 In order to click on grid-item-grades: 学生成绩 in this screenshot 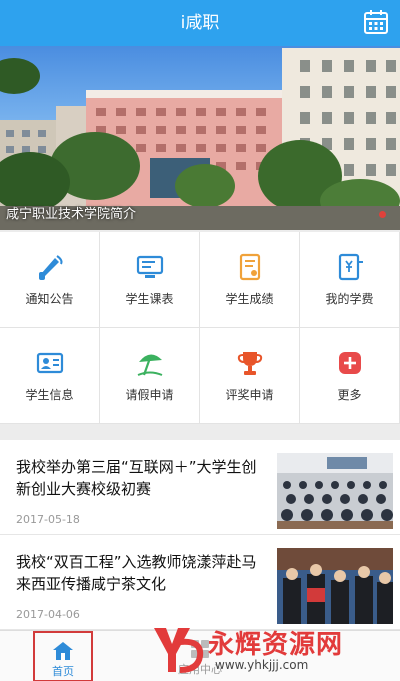, I will do `click(250, 280)`.